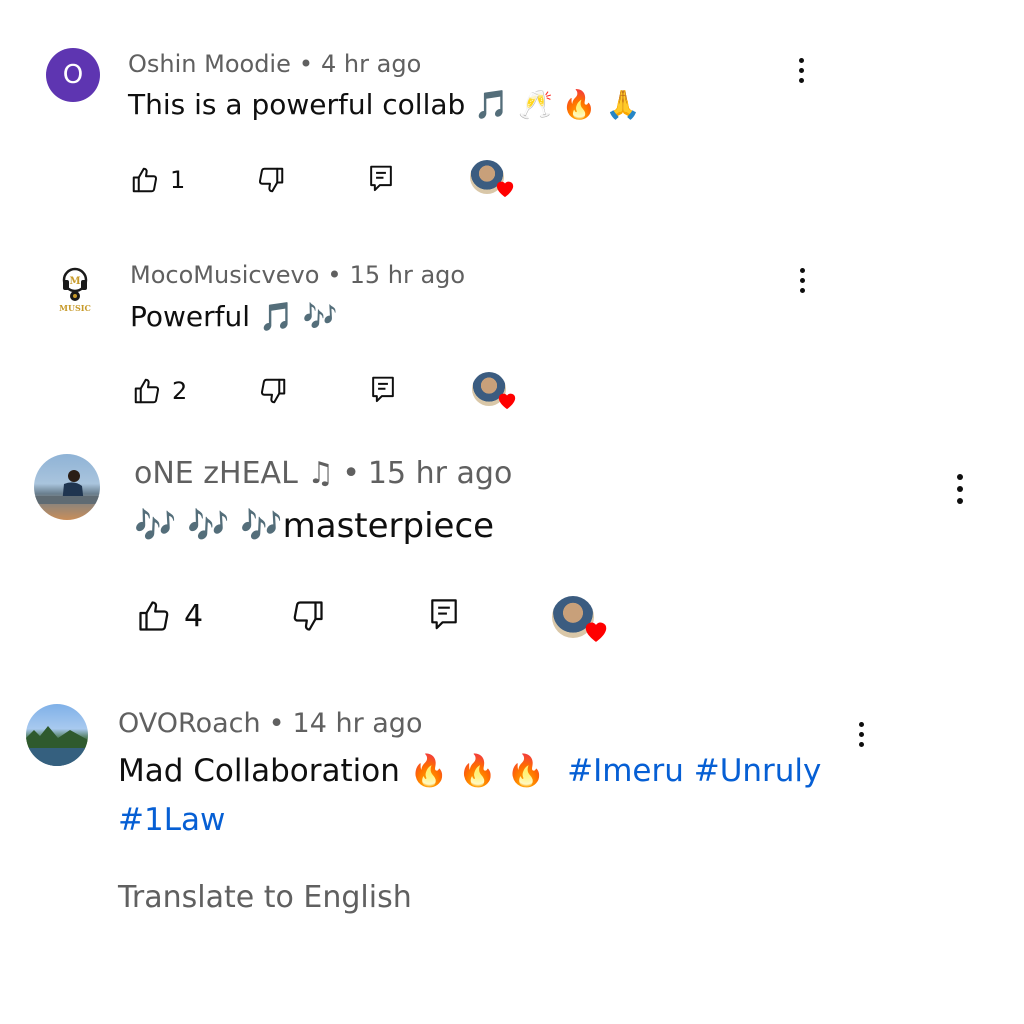 This screenshot has width=1024, height=1024. I want to click on author-name: OVORoach, so click(189, 723).